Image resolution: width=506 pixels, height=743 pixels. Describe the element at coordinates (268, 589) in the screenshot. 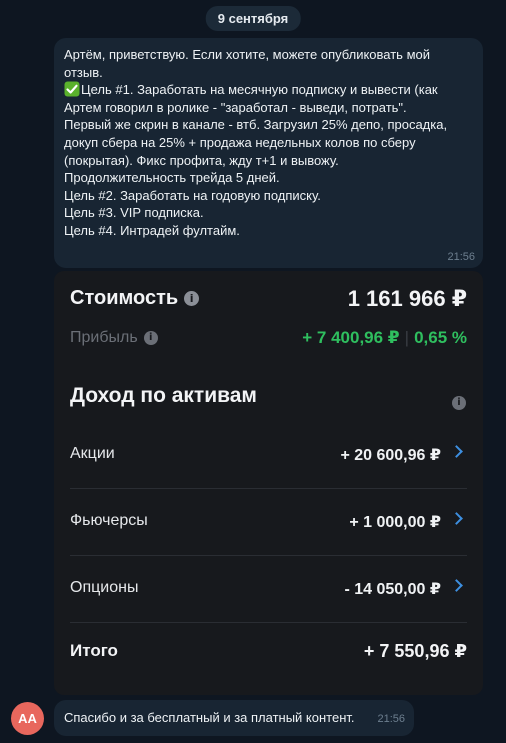

I see `asset-row-options: Опционы - 14 050,00 ₽` at that location.